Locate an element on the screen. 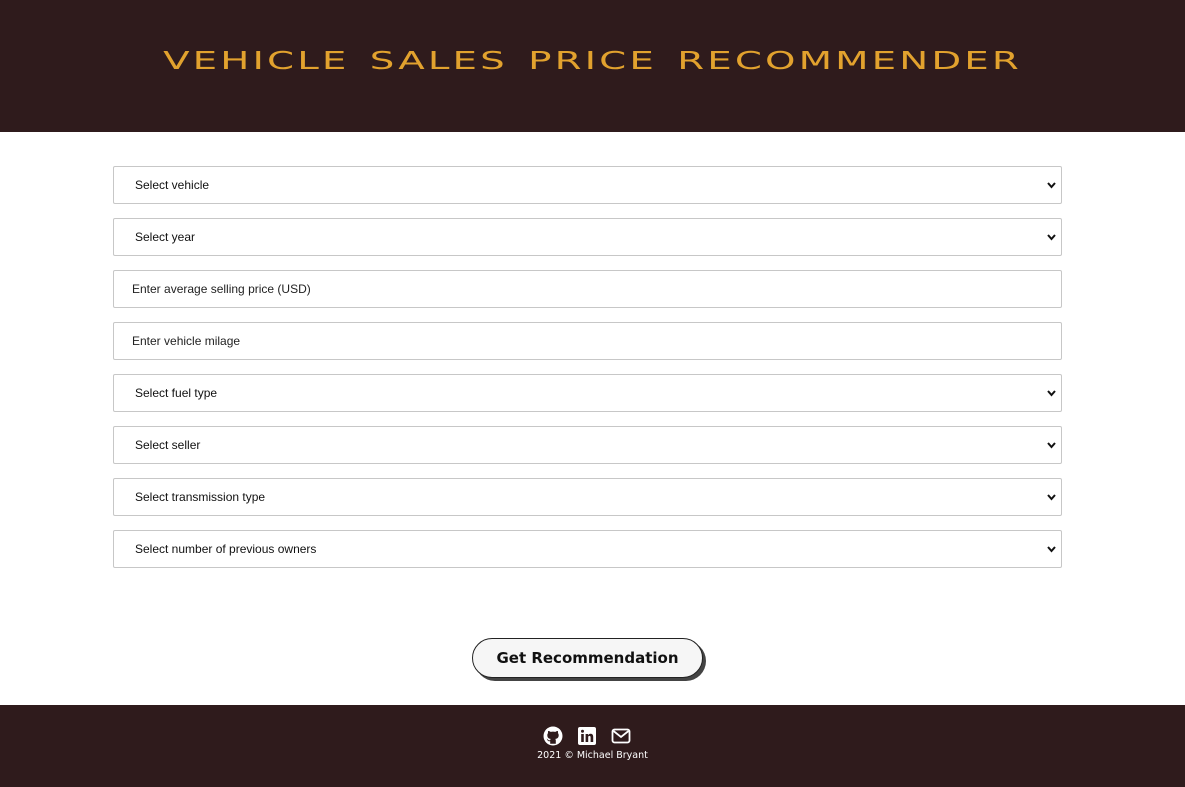 This screenshot has width=1185, height=787. year-select: Select year is located at coordinates (587, 237).